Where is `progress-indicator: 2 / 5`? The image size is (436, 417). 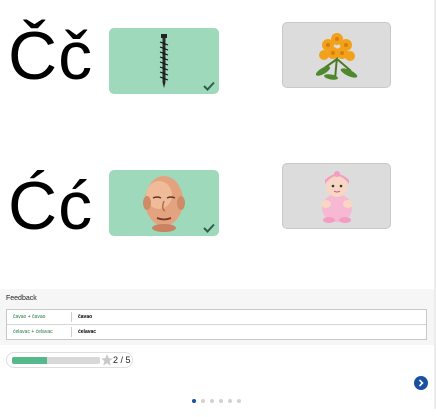 progress-indicator: 2 / 5 is located at coordinates (69, 360).